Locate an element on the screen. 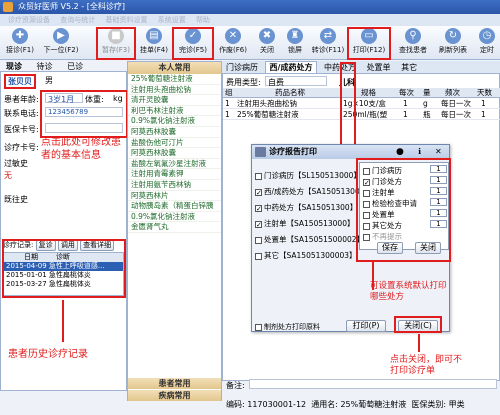 This screenshot has width=500, height=415. list-item: 盐酸伤他可汀片 is located at coordinates (174, 143).